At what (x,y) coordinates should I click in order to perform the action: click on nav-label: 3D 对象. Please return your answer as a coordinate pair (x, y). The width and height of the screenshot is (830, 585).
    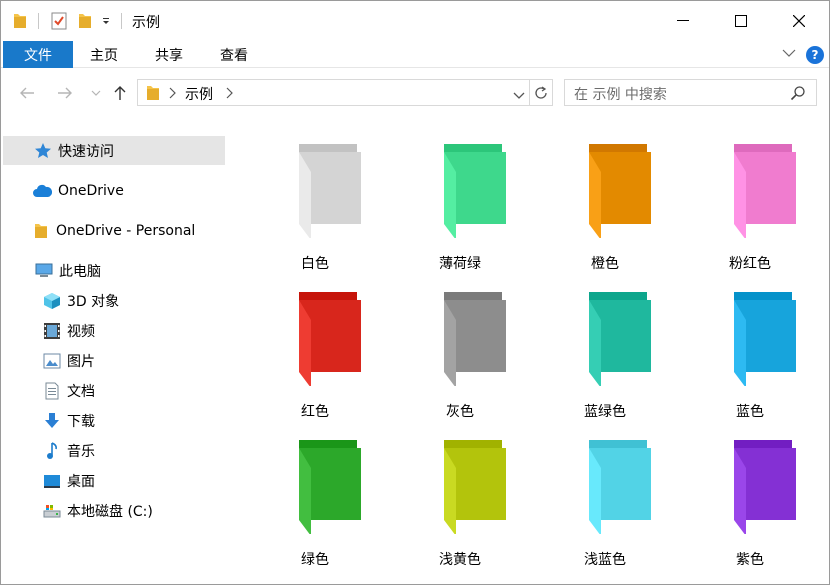
    Looking at the image, I should click on (93, 302).